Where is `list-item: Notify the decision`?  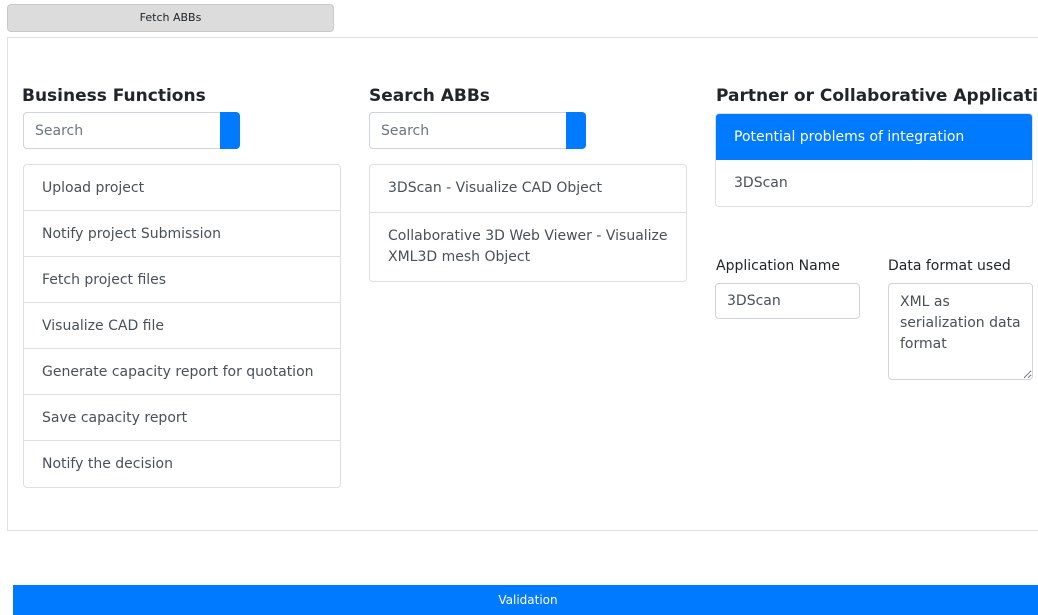
list-item: Notify the decision is located at coordinates (182, 464).